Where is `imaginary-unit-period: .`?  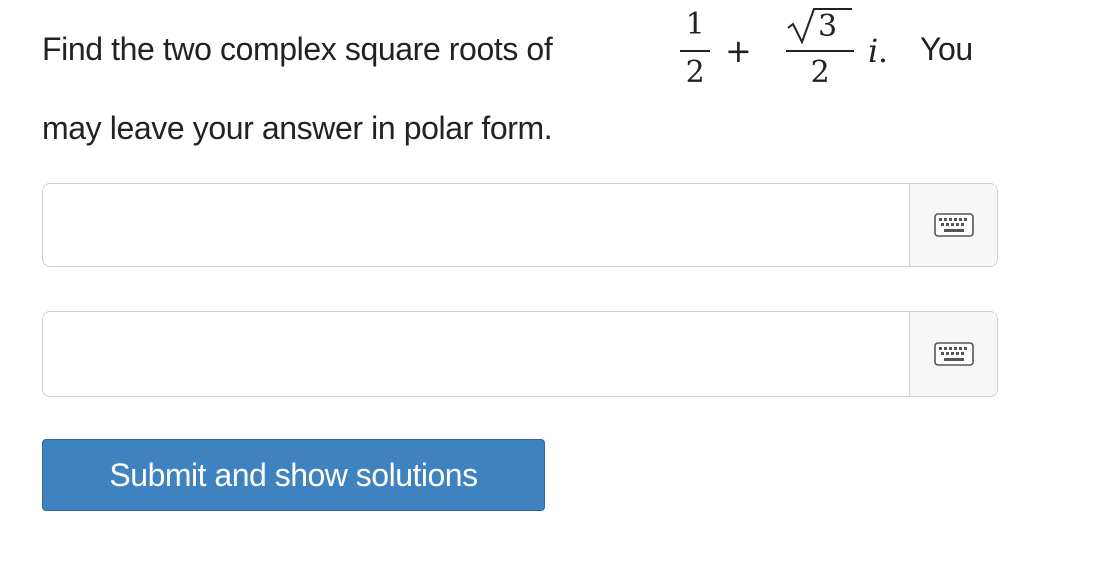
imaginary-unit-period: . is located at coordinates (882, 51).